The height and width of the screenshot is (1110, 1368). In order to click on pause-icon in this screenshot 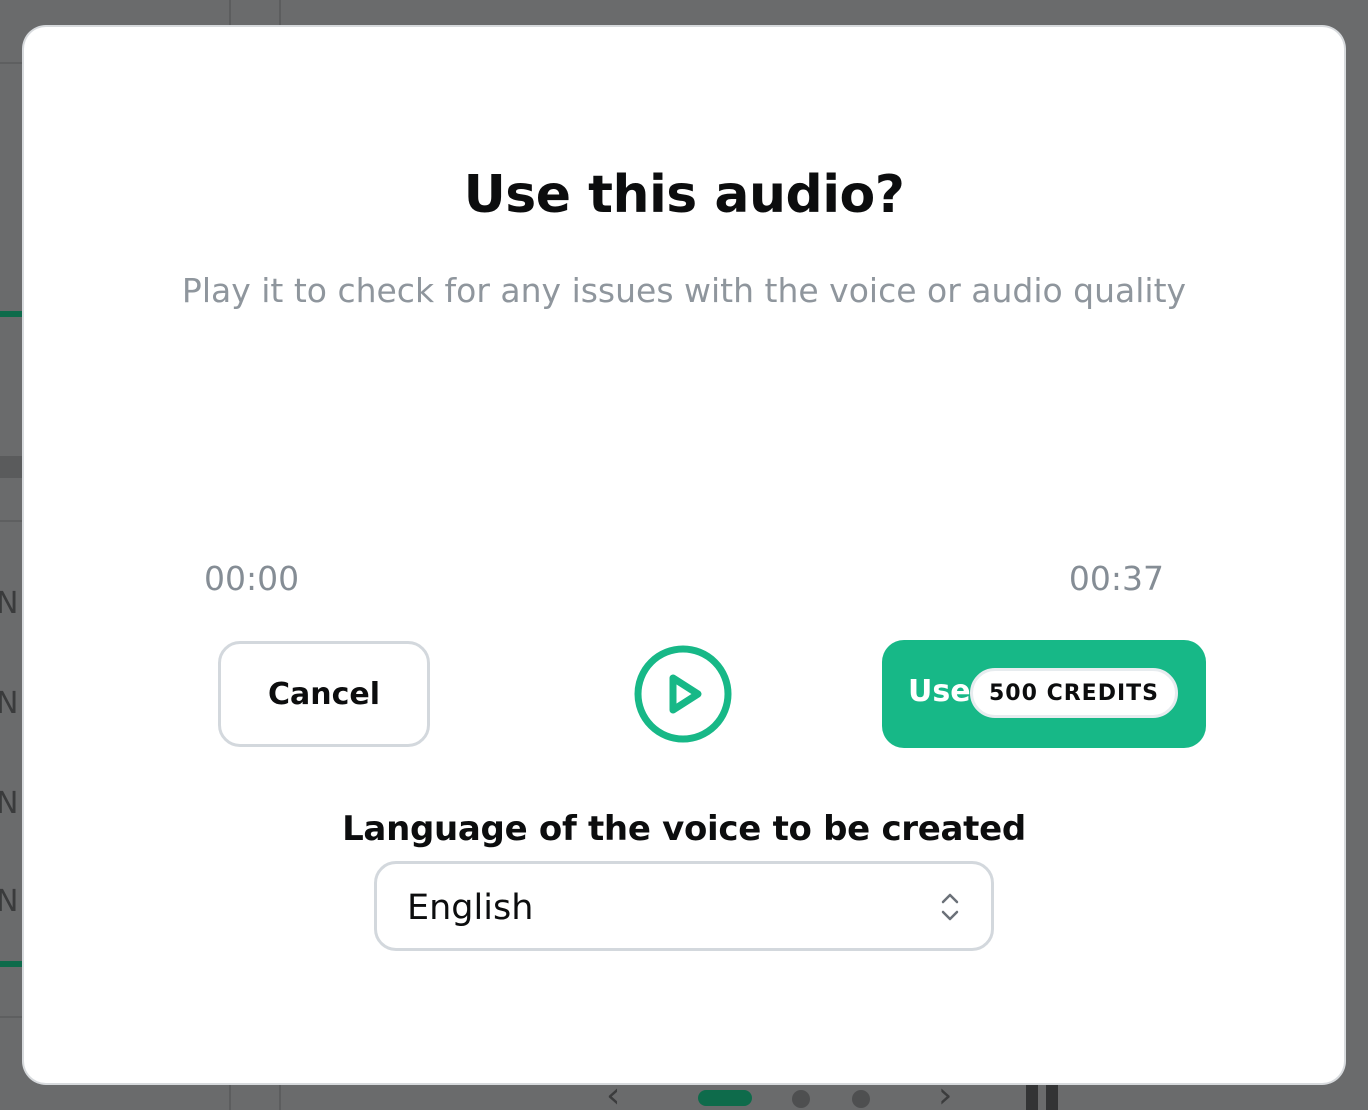, I will do `click(1043, 1097)`.